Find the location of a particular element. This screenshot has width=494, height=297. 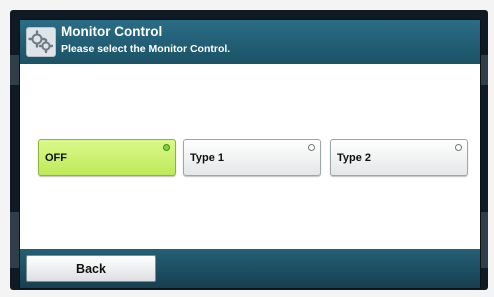

option-label: OFF is located at coordinates (56, 158).